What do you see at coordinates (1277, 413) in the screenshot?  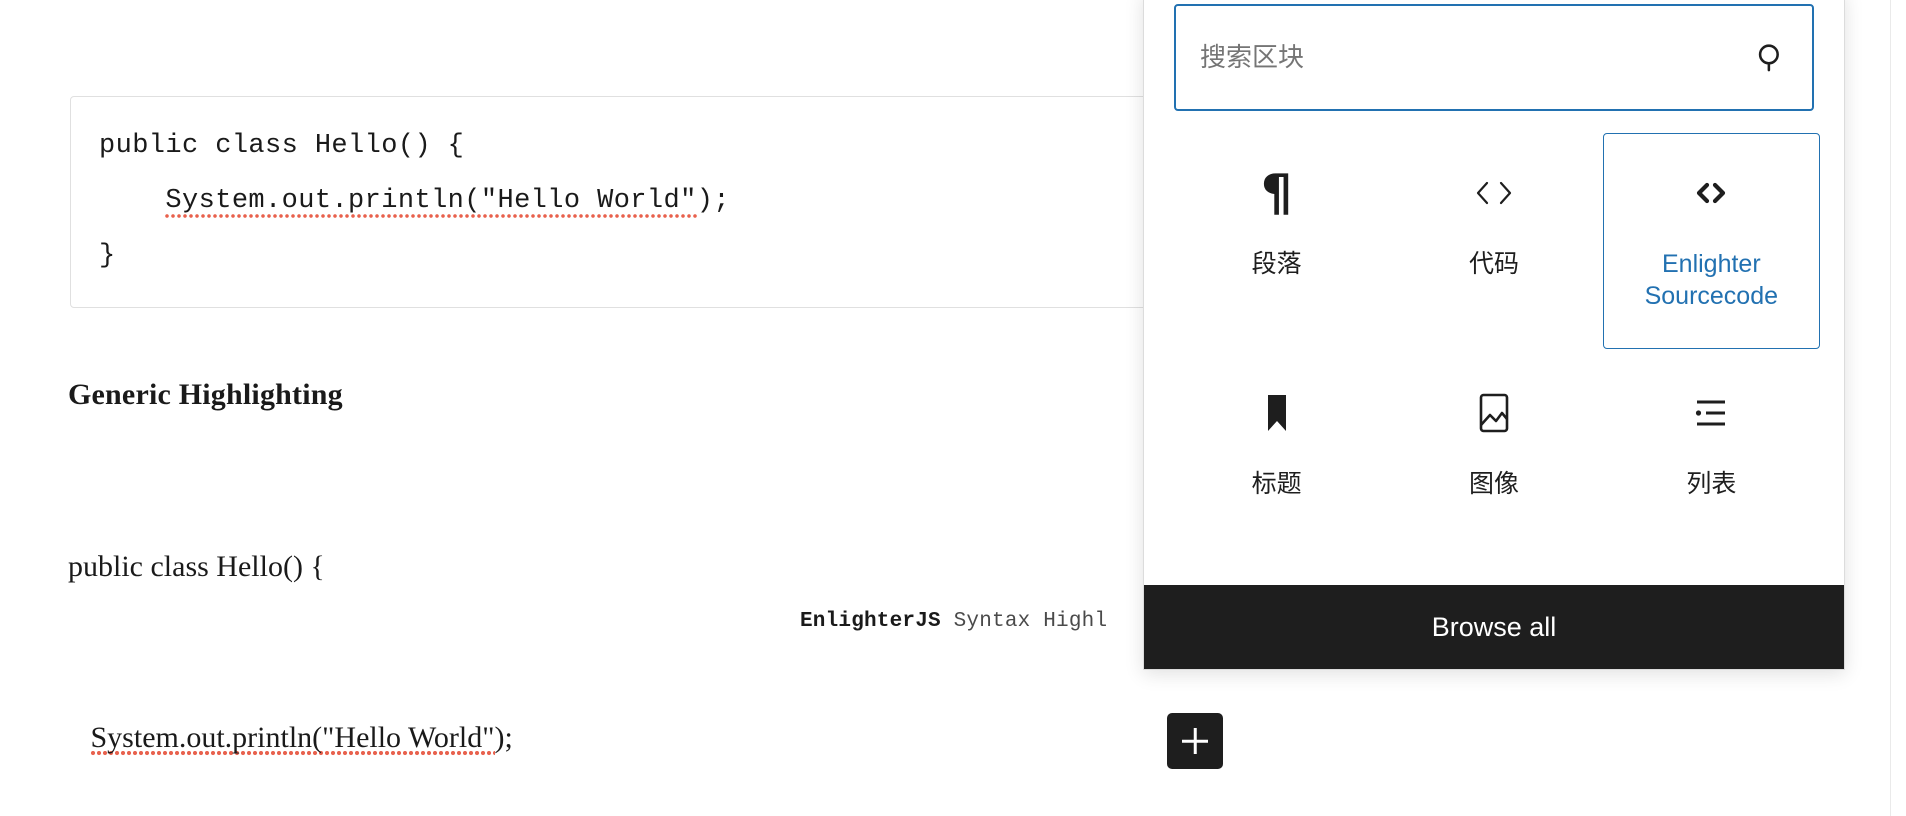 I see `heading-bookmark-icon` at bounding box center [1277, 413].